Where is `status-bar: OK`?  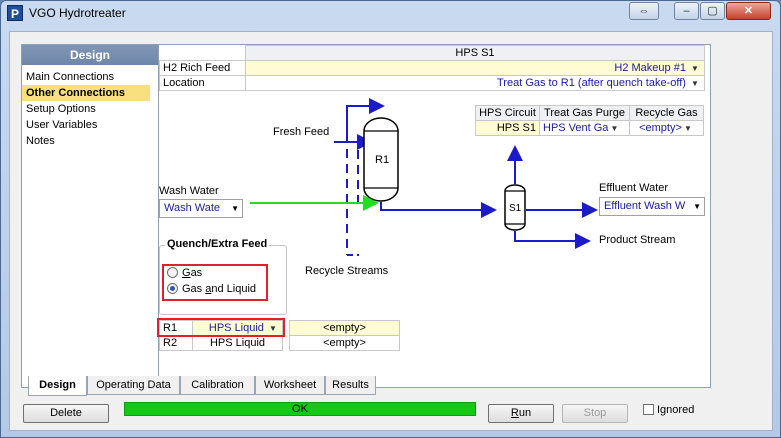 status-bar: OK is located at coordinates (300, 409).